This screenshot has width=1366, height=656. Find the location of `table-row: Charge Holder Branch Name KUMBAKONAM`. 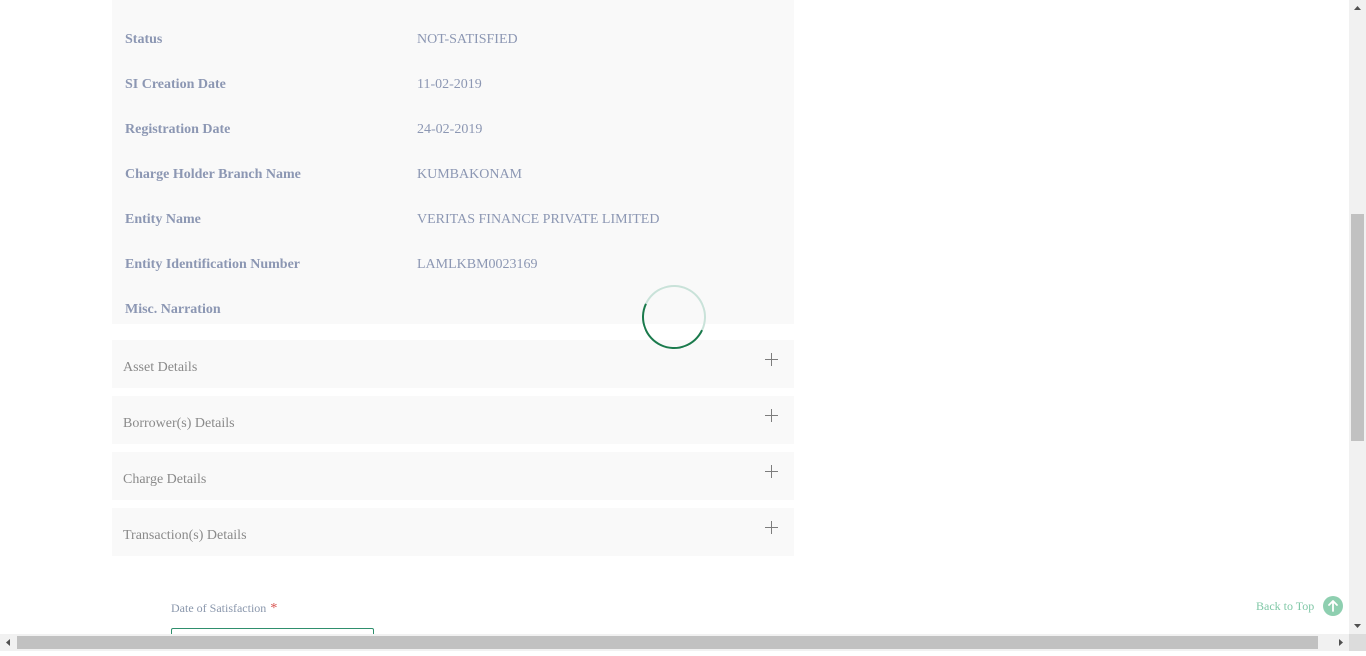

table-row: Charge Holder Branch Name KUMBAKONAM is located at coordinates (453, 166).